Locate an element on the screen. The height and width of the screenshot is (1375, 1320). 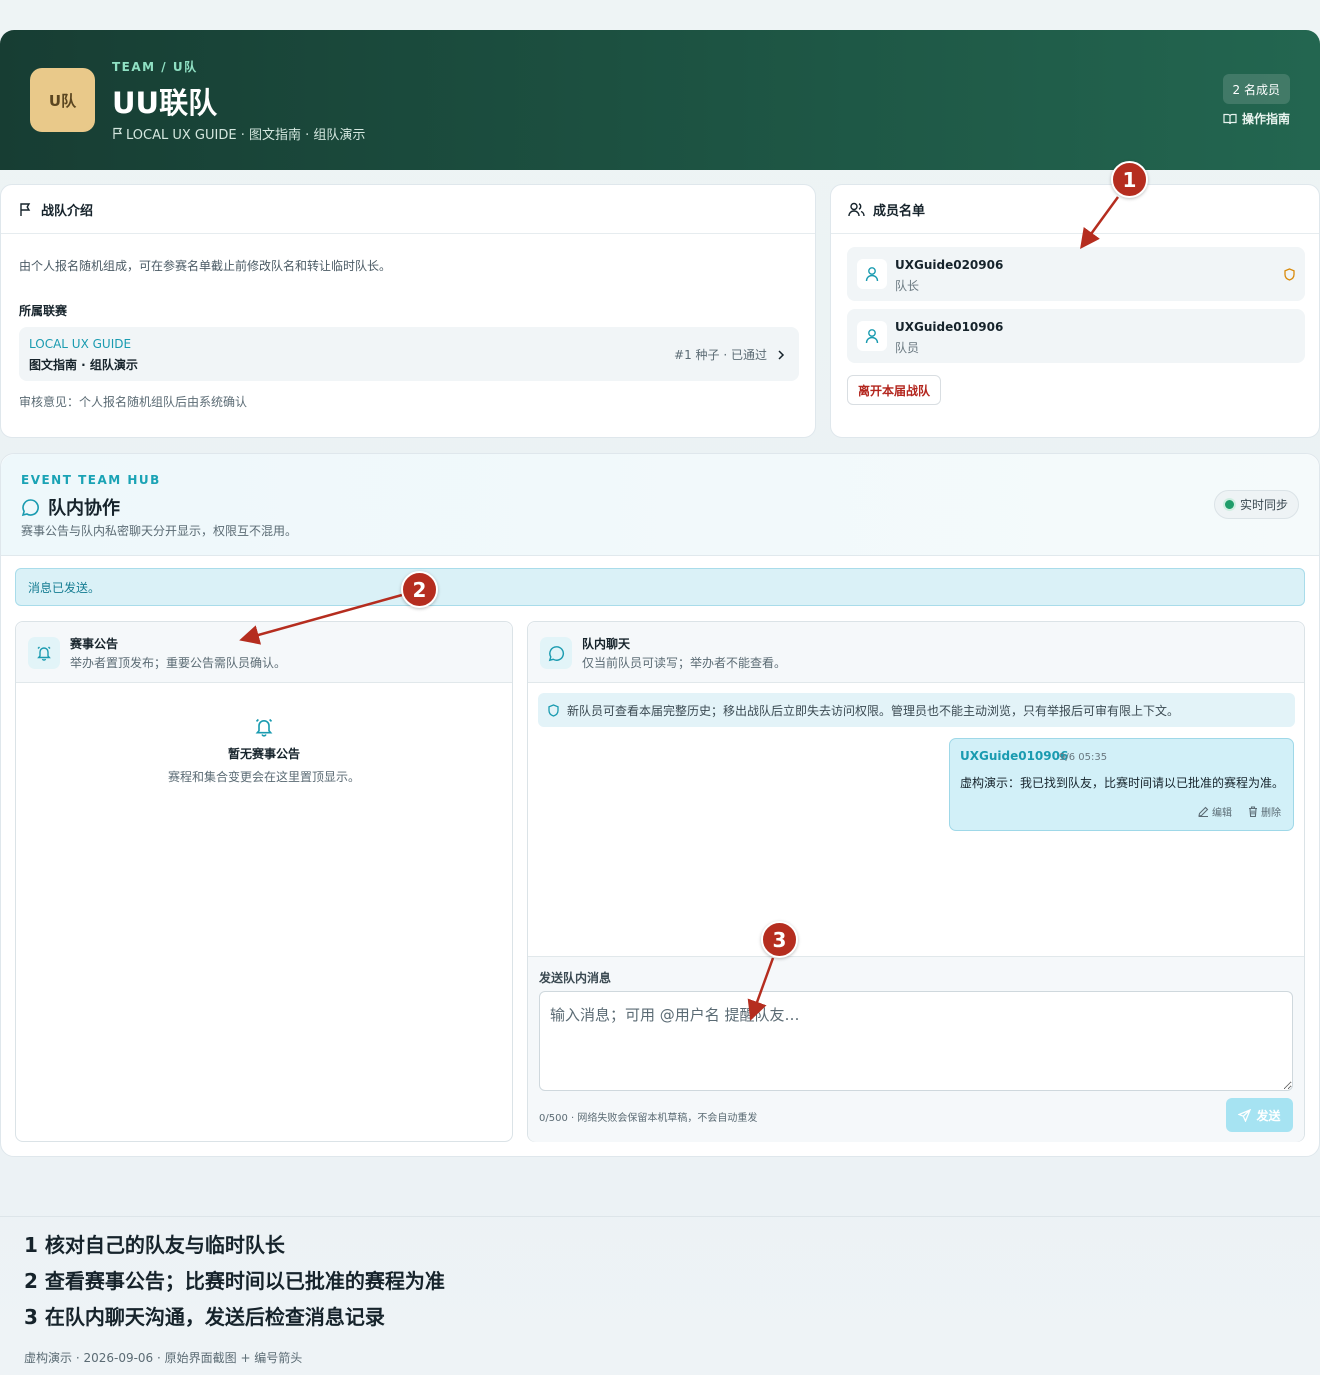
edit-label: 编辑 is located at coordinates (1222, 813).